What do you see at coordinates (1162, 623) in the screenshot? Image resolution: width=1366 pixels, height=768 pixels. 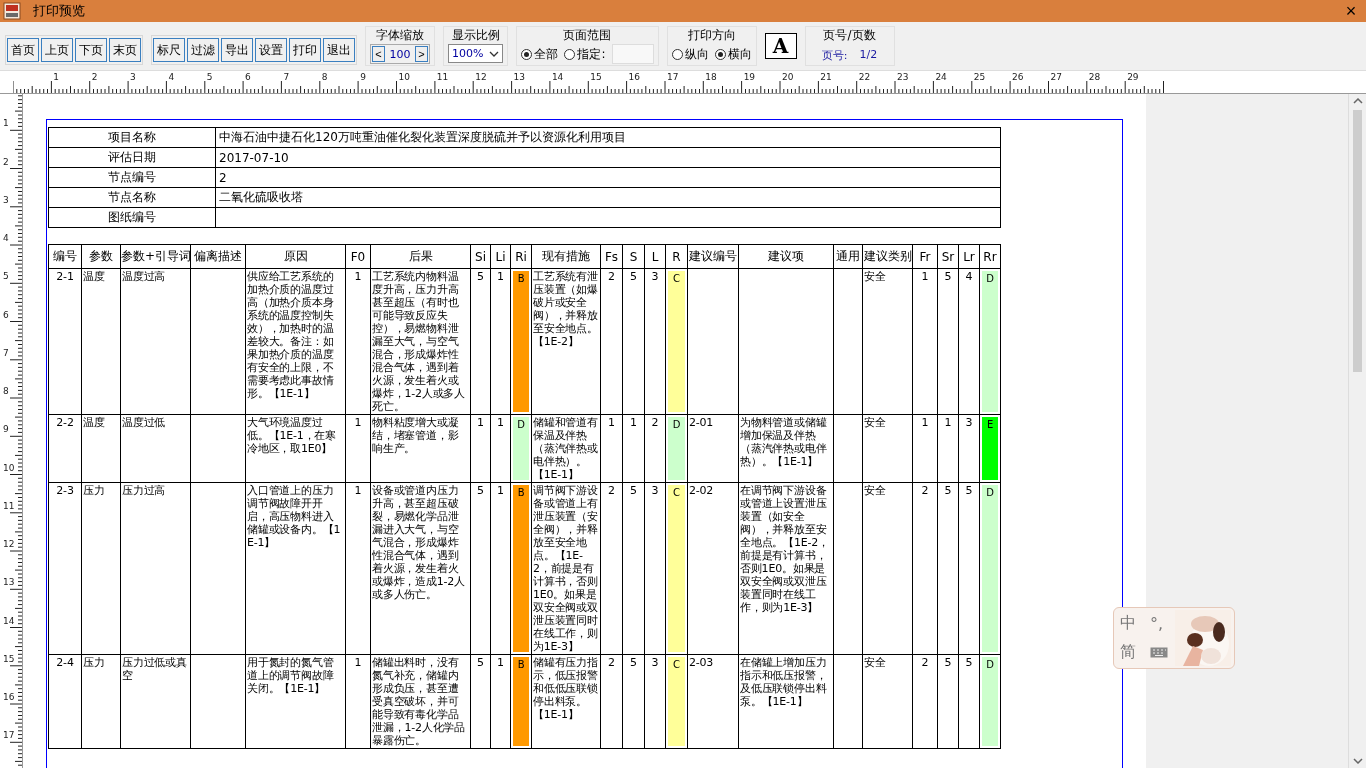 I see `punctuation-indicator: °,` at bounding box center [1162, 623].